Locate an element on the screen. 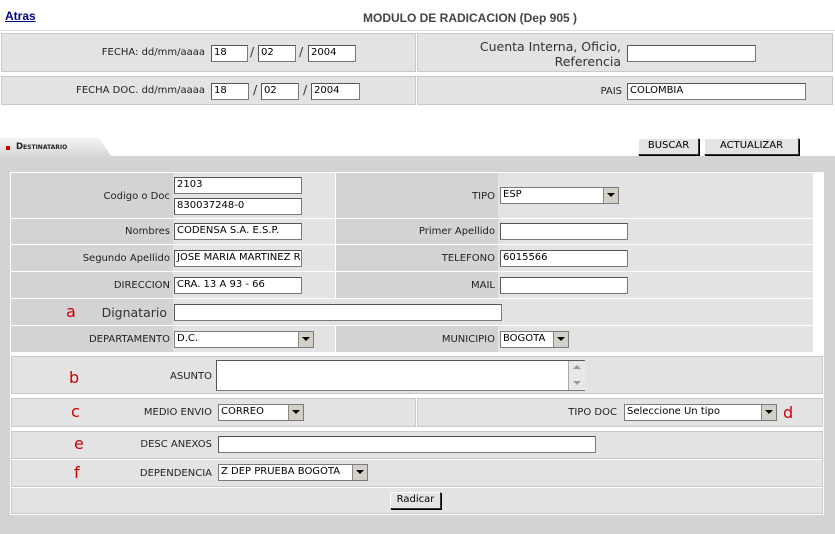 The height and width of the screenshot is (534, 835). fecha-year-input: 2004 is located at coordinates (332, 53).